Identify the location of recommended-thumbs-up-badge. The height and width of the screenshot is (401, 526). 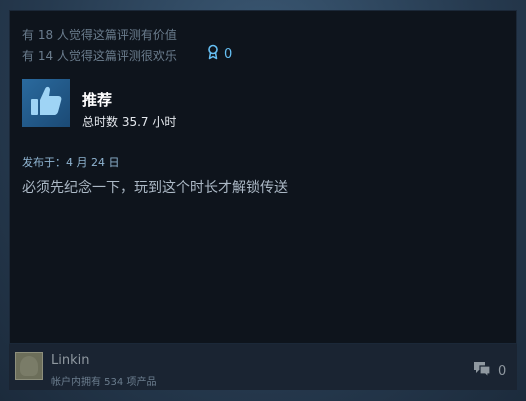
(46, 103).